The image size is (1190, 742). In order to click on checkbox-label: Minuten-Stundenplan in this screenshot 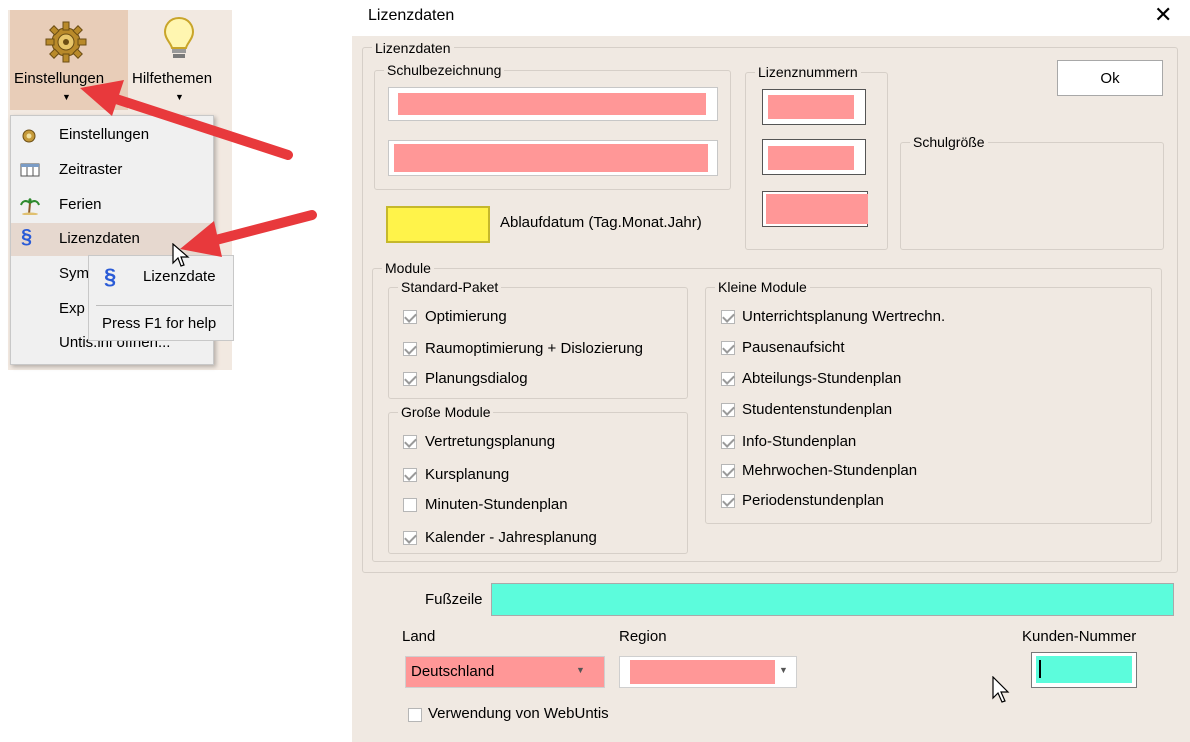, I will do `click(496, 504)`.